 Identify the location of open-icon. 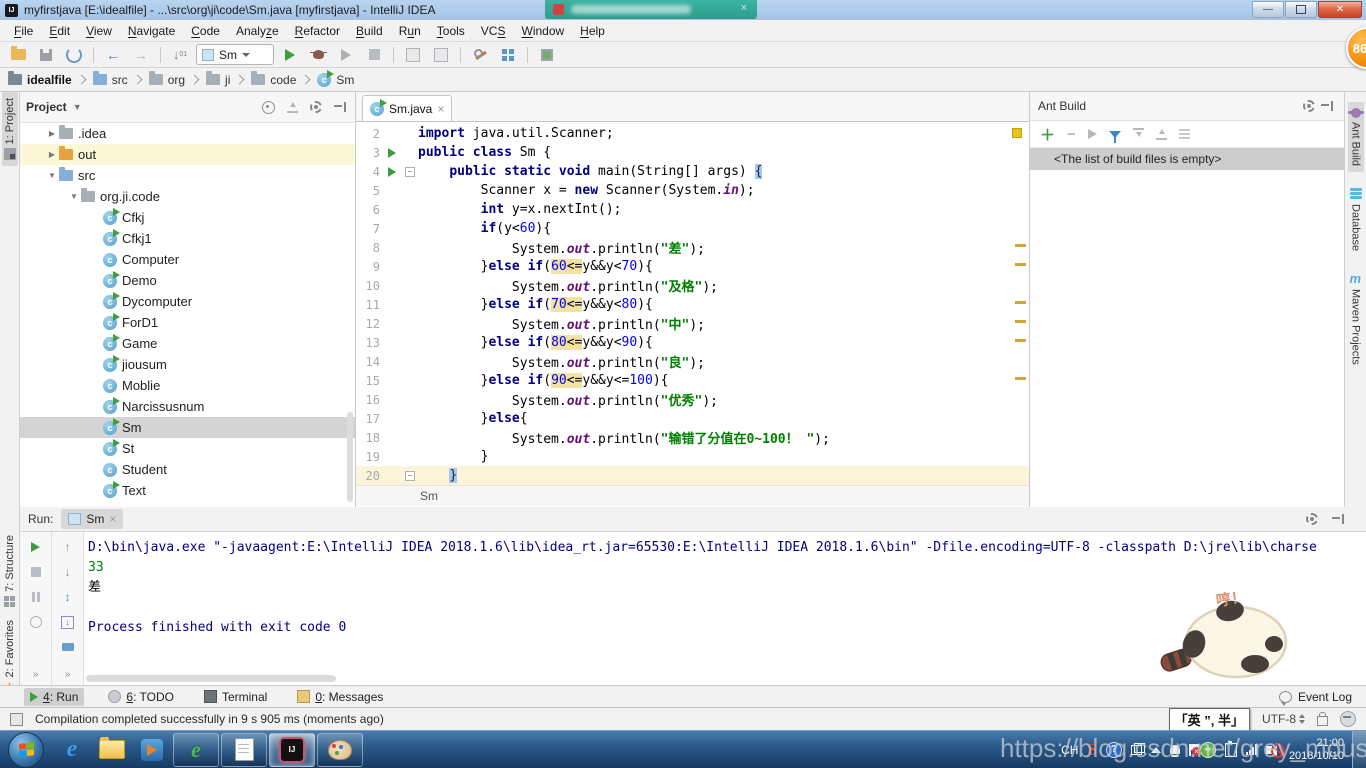
(18, 55).